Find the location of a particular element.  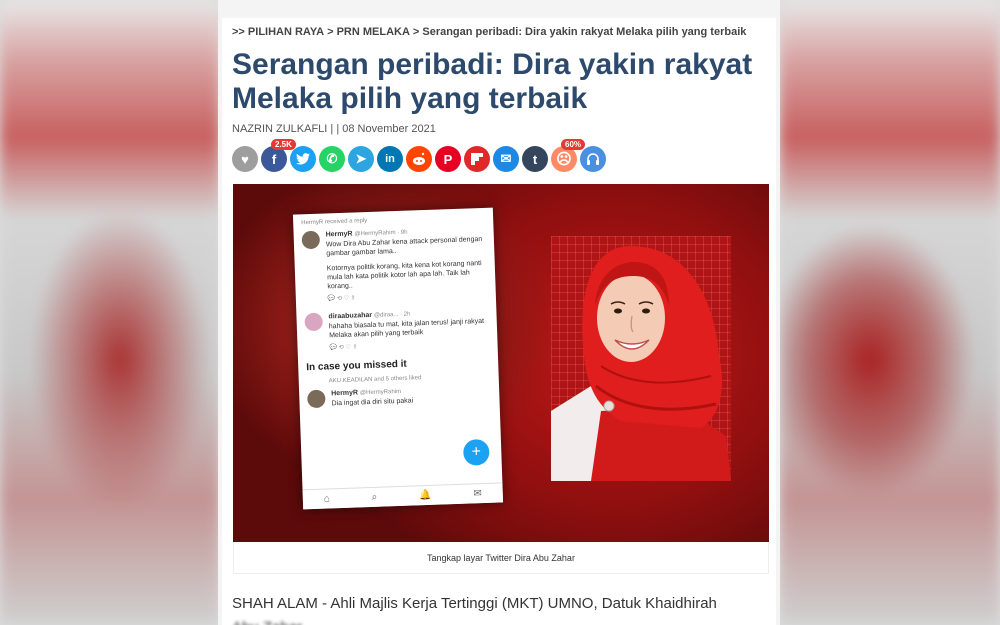

compose-tweet-icon: + is located at coordinates (476, 452).